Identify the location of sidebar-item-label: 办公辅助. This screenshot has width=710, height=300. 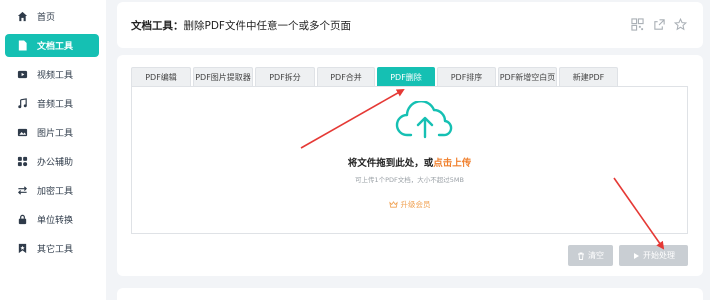
(55, 163).